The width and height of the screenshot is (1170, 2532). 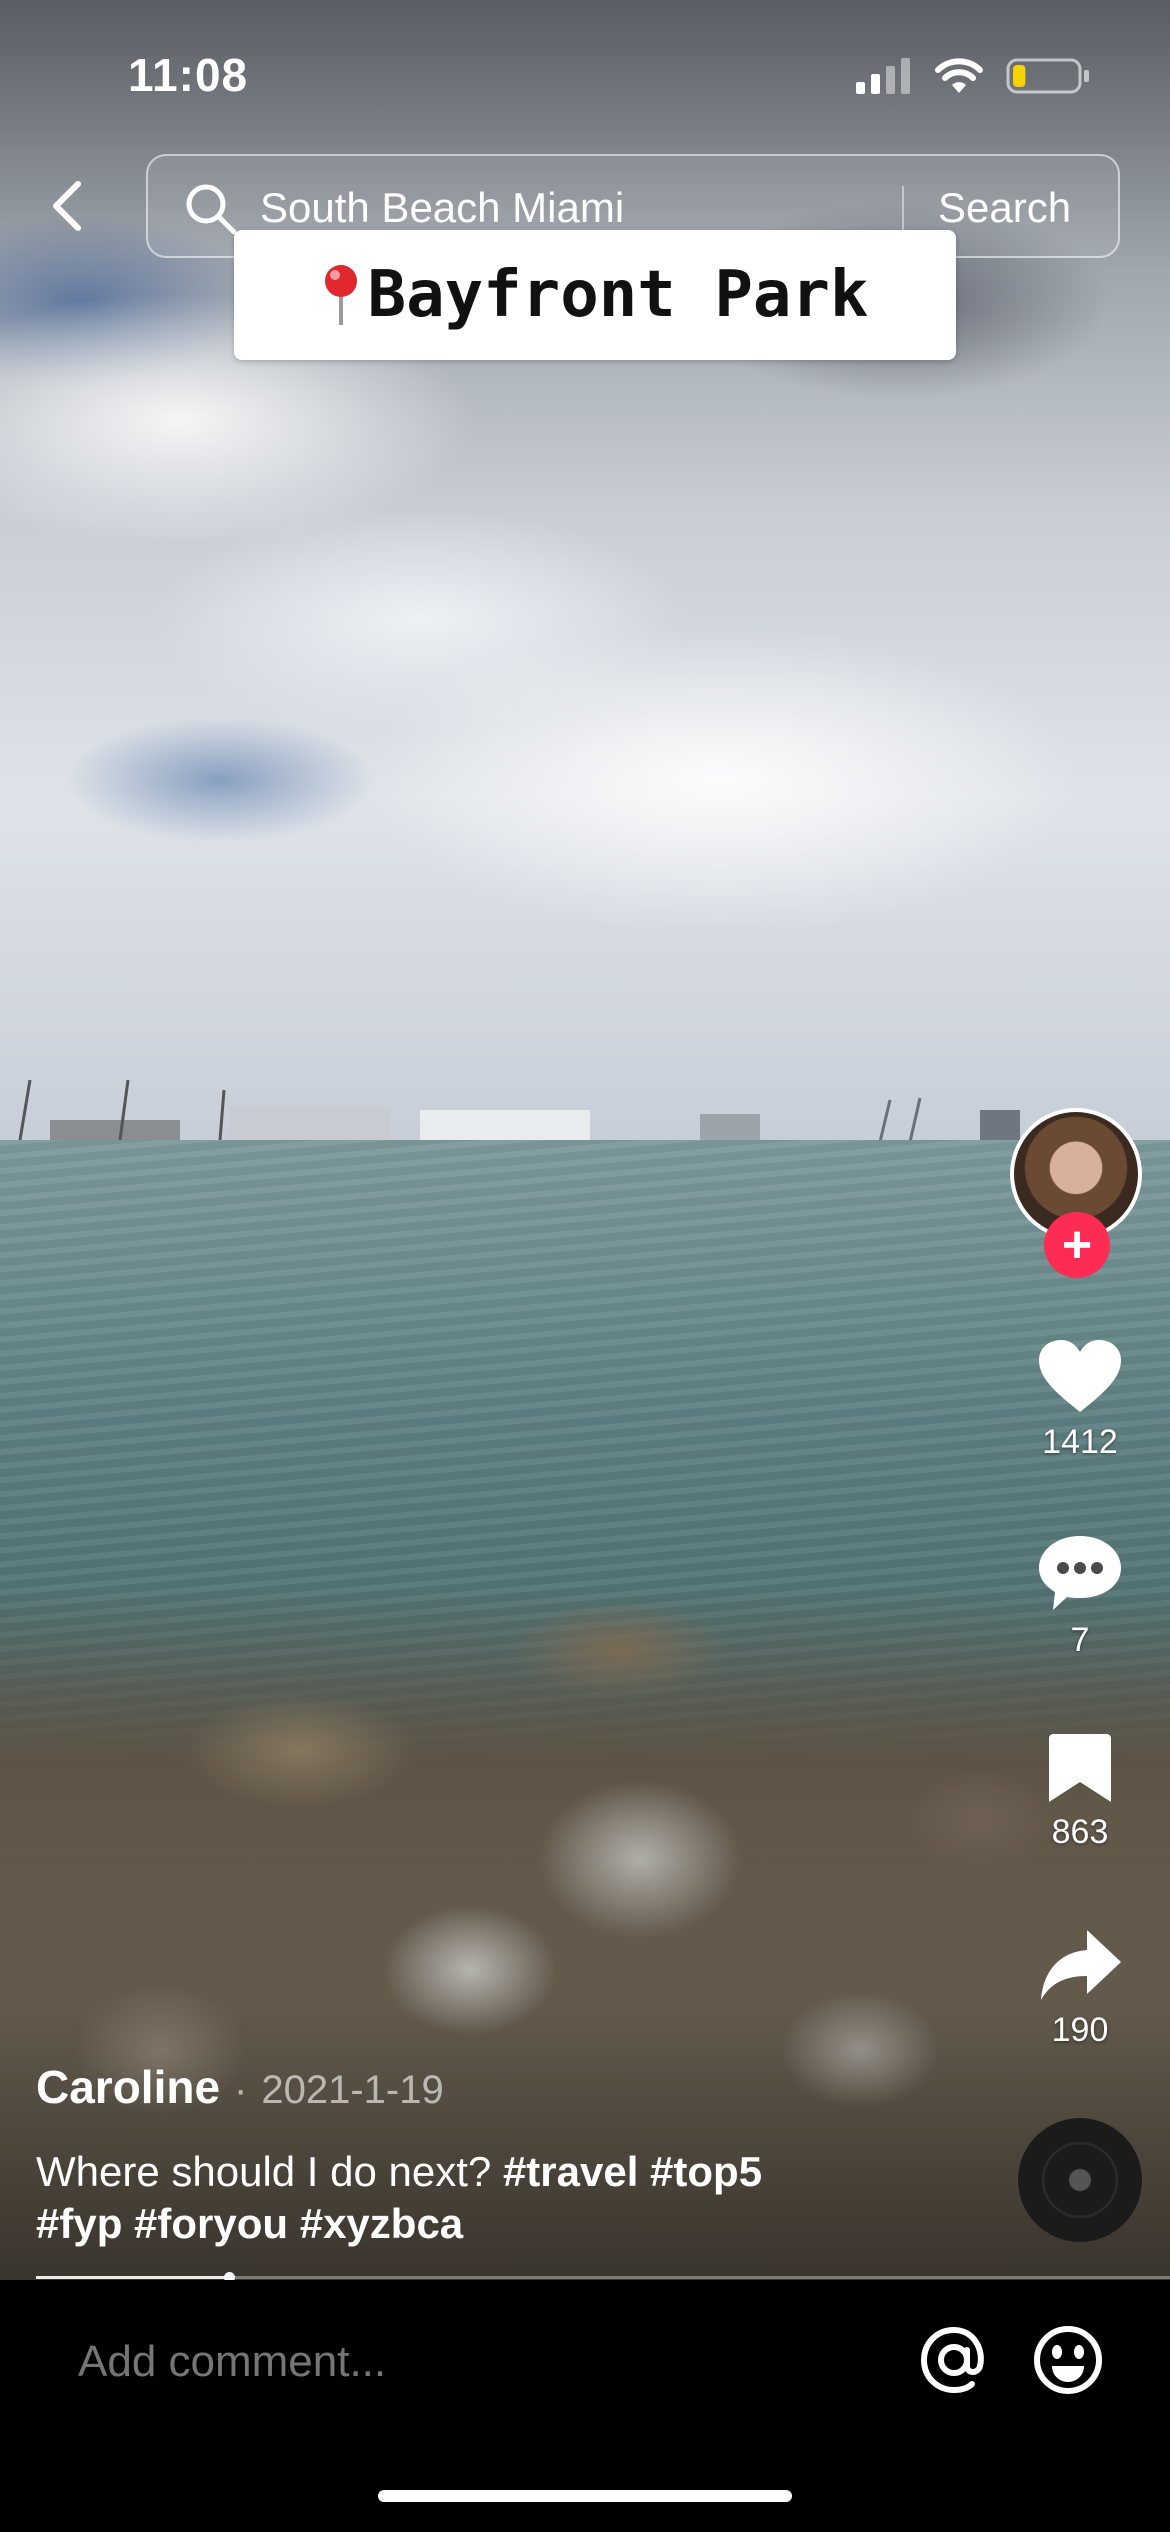 I want to click on like-action: 1412, so click(x=1080, y=1399).